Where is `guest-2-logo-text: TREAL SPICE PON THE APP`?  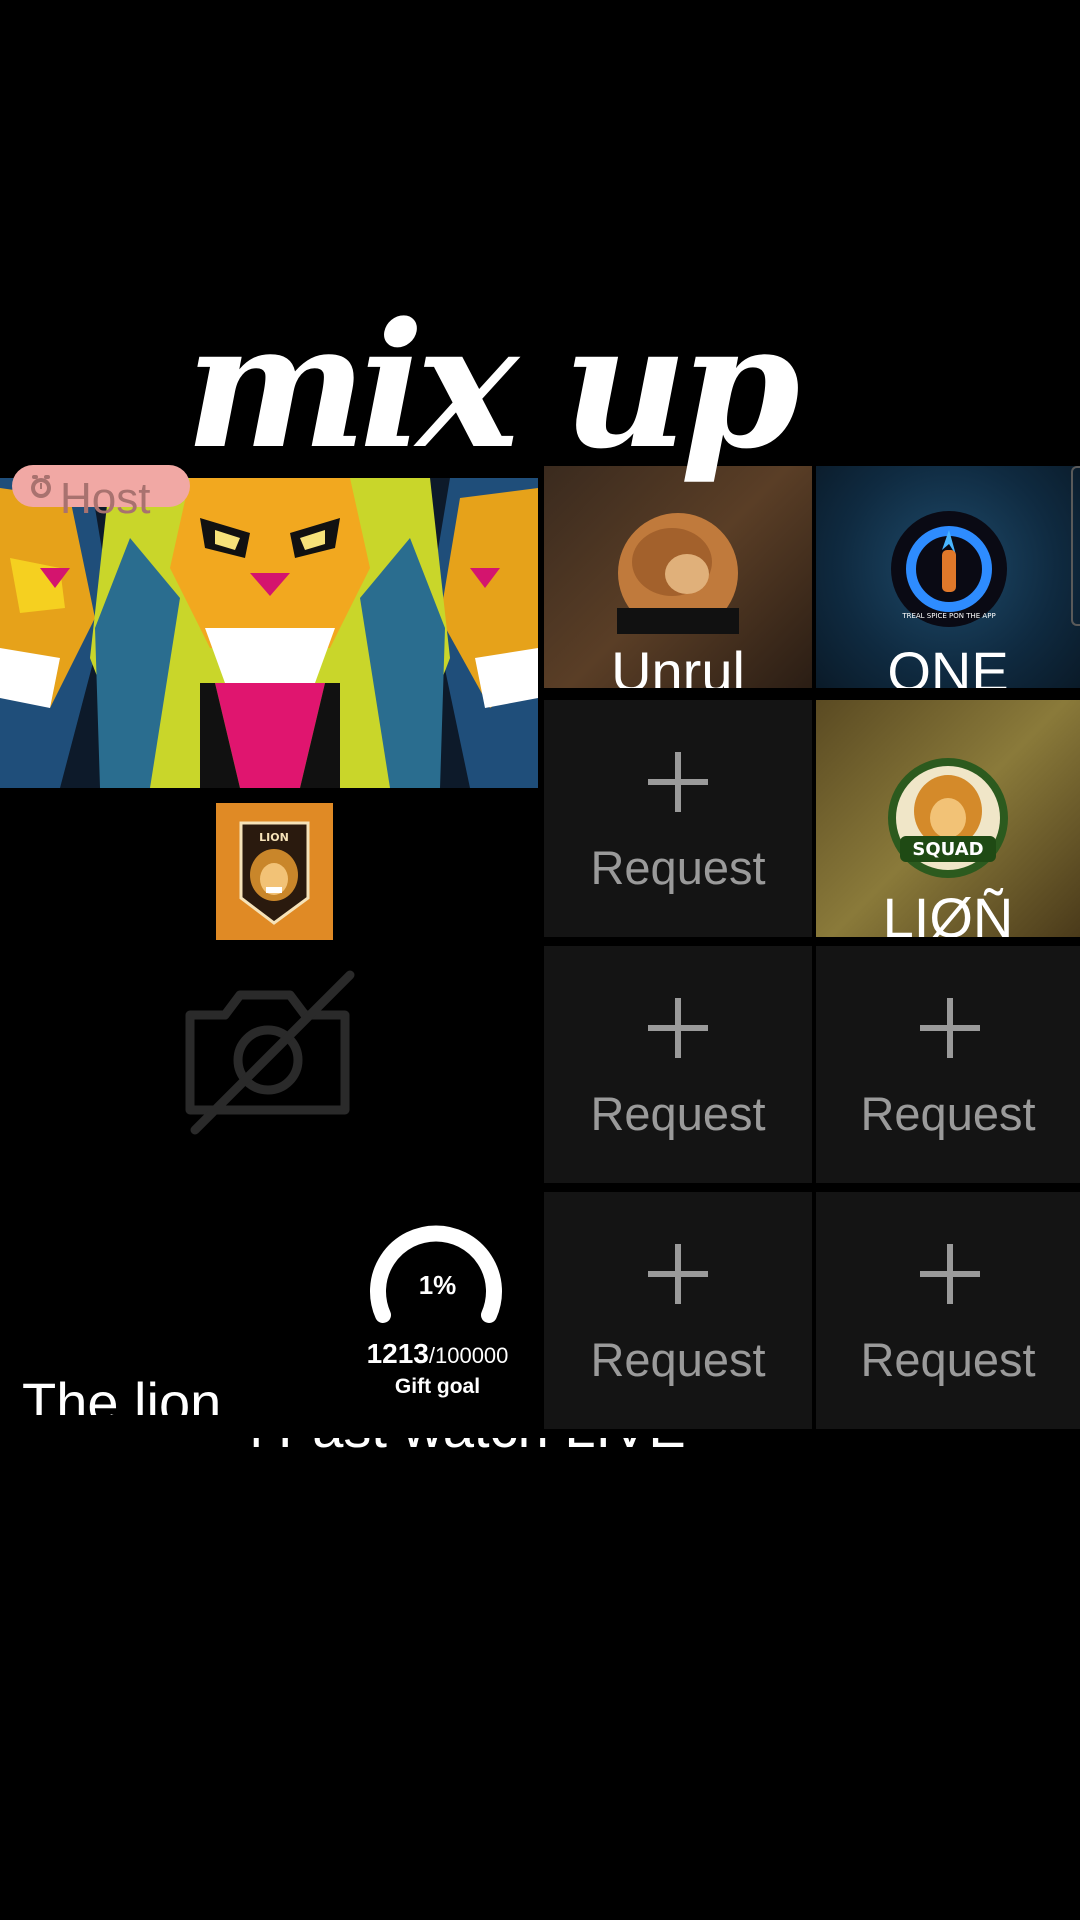
guest-2-logo-text: TREAL SPICE PON THE APP is located at coordinates (948, 616).